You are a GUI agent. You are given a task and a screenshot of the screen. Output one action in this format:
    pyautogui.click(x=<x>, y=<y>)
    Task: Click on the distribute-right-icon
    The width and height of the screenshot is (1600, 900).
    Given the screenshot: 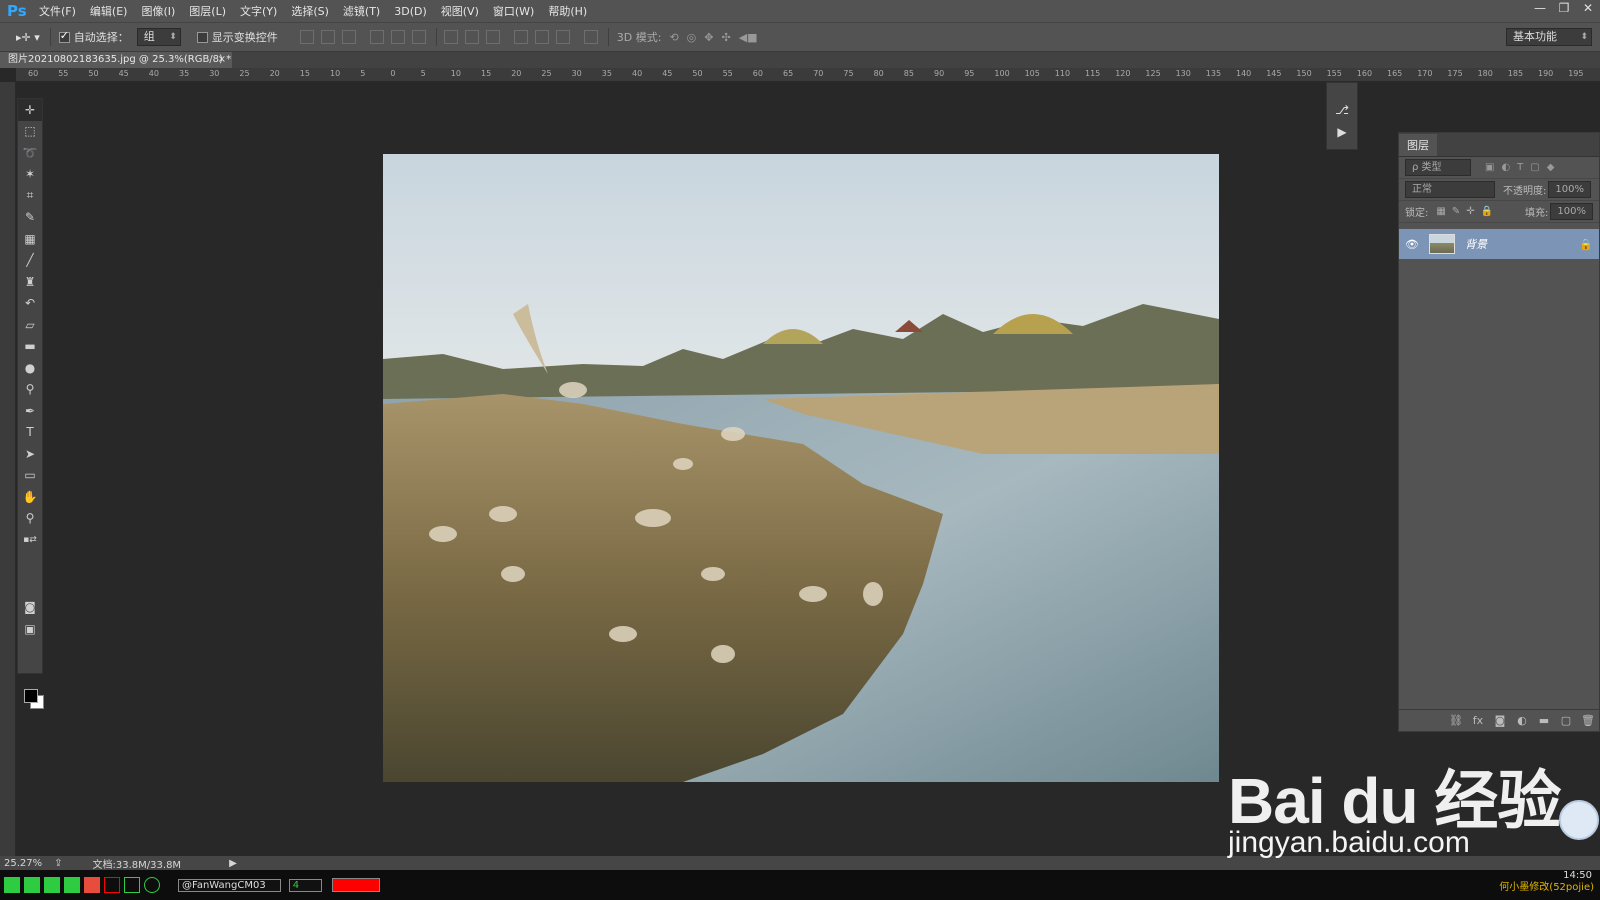 What is the action you would take?
    pyautogui.click(x=562, y=37)
    